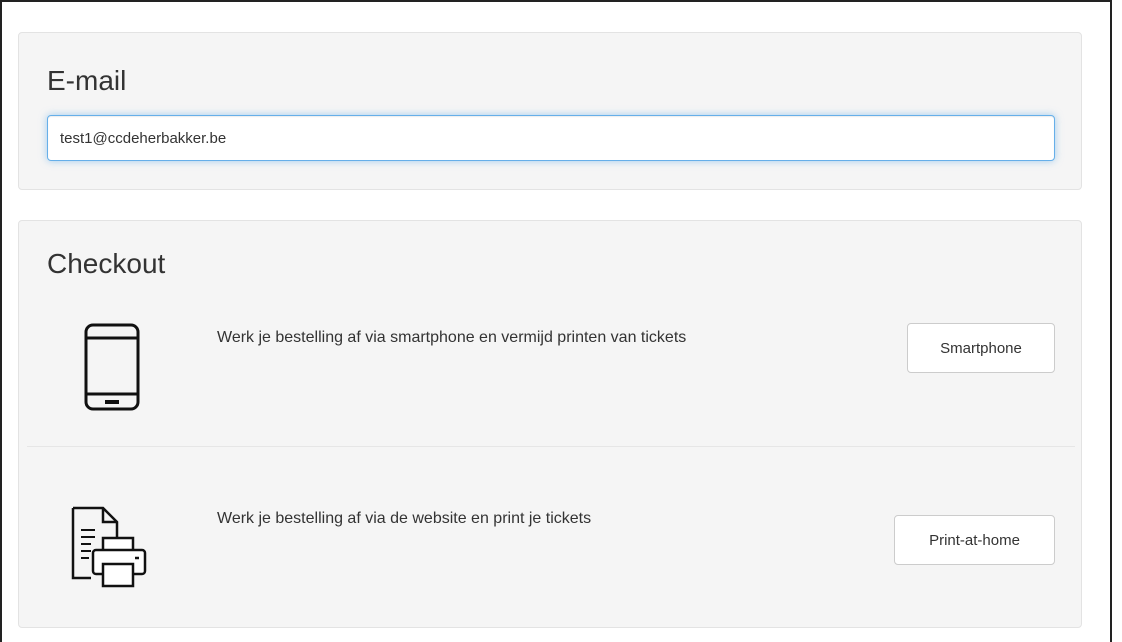 The image size is (1122, 642). What do you see at coordinates (106, 263) in the screenshot?
I see `checkout-title: Checkout` at bounding box center [106, 263].